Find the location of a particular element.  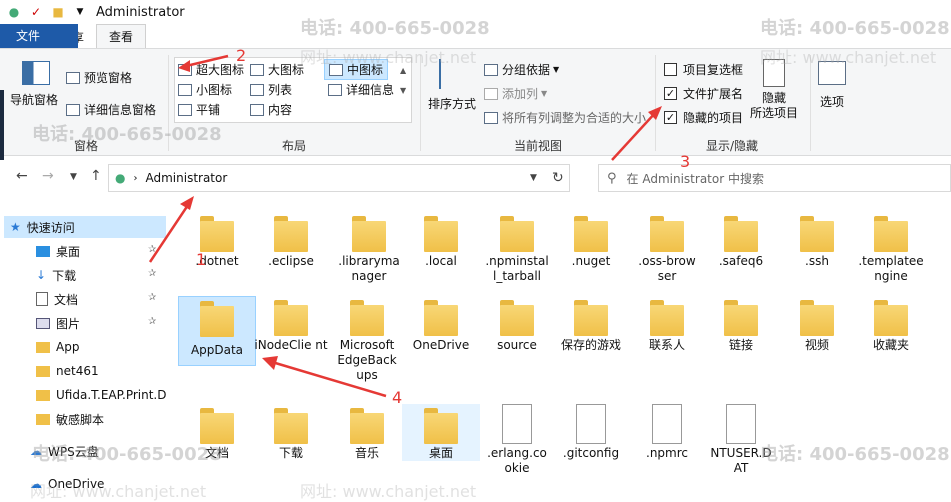

annotation-label-2: 2 is located at coordinates (241, 55).